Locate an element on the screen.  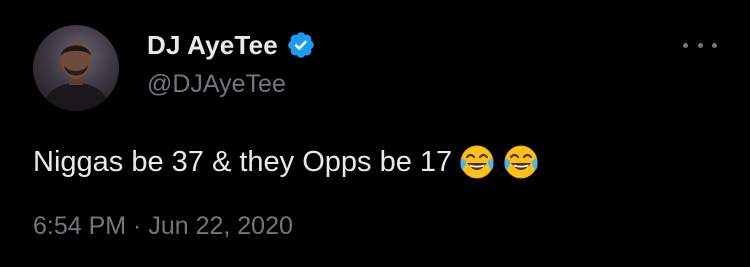
display-name: DJ AyeTee is located at coordinates (212, 45).